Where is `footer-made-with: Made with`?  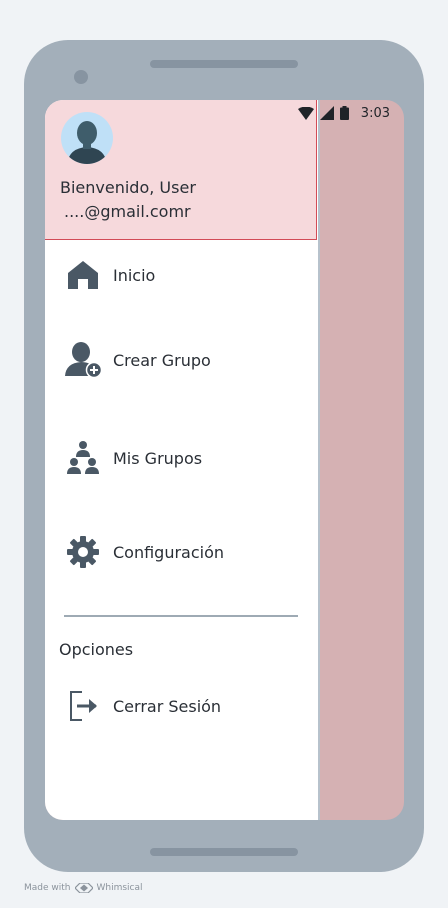 footer-made-with: Made with is located at coordinates (47, 888).